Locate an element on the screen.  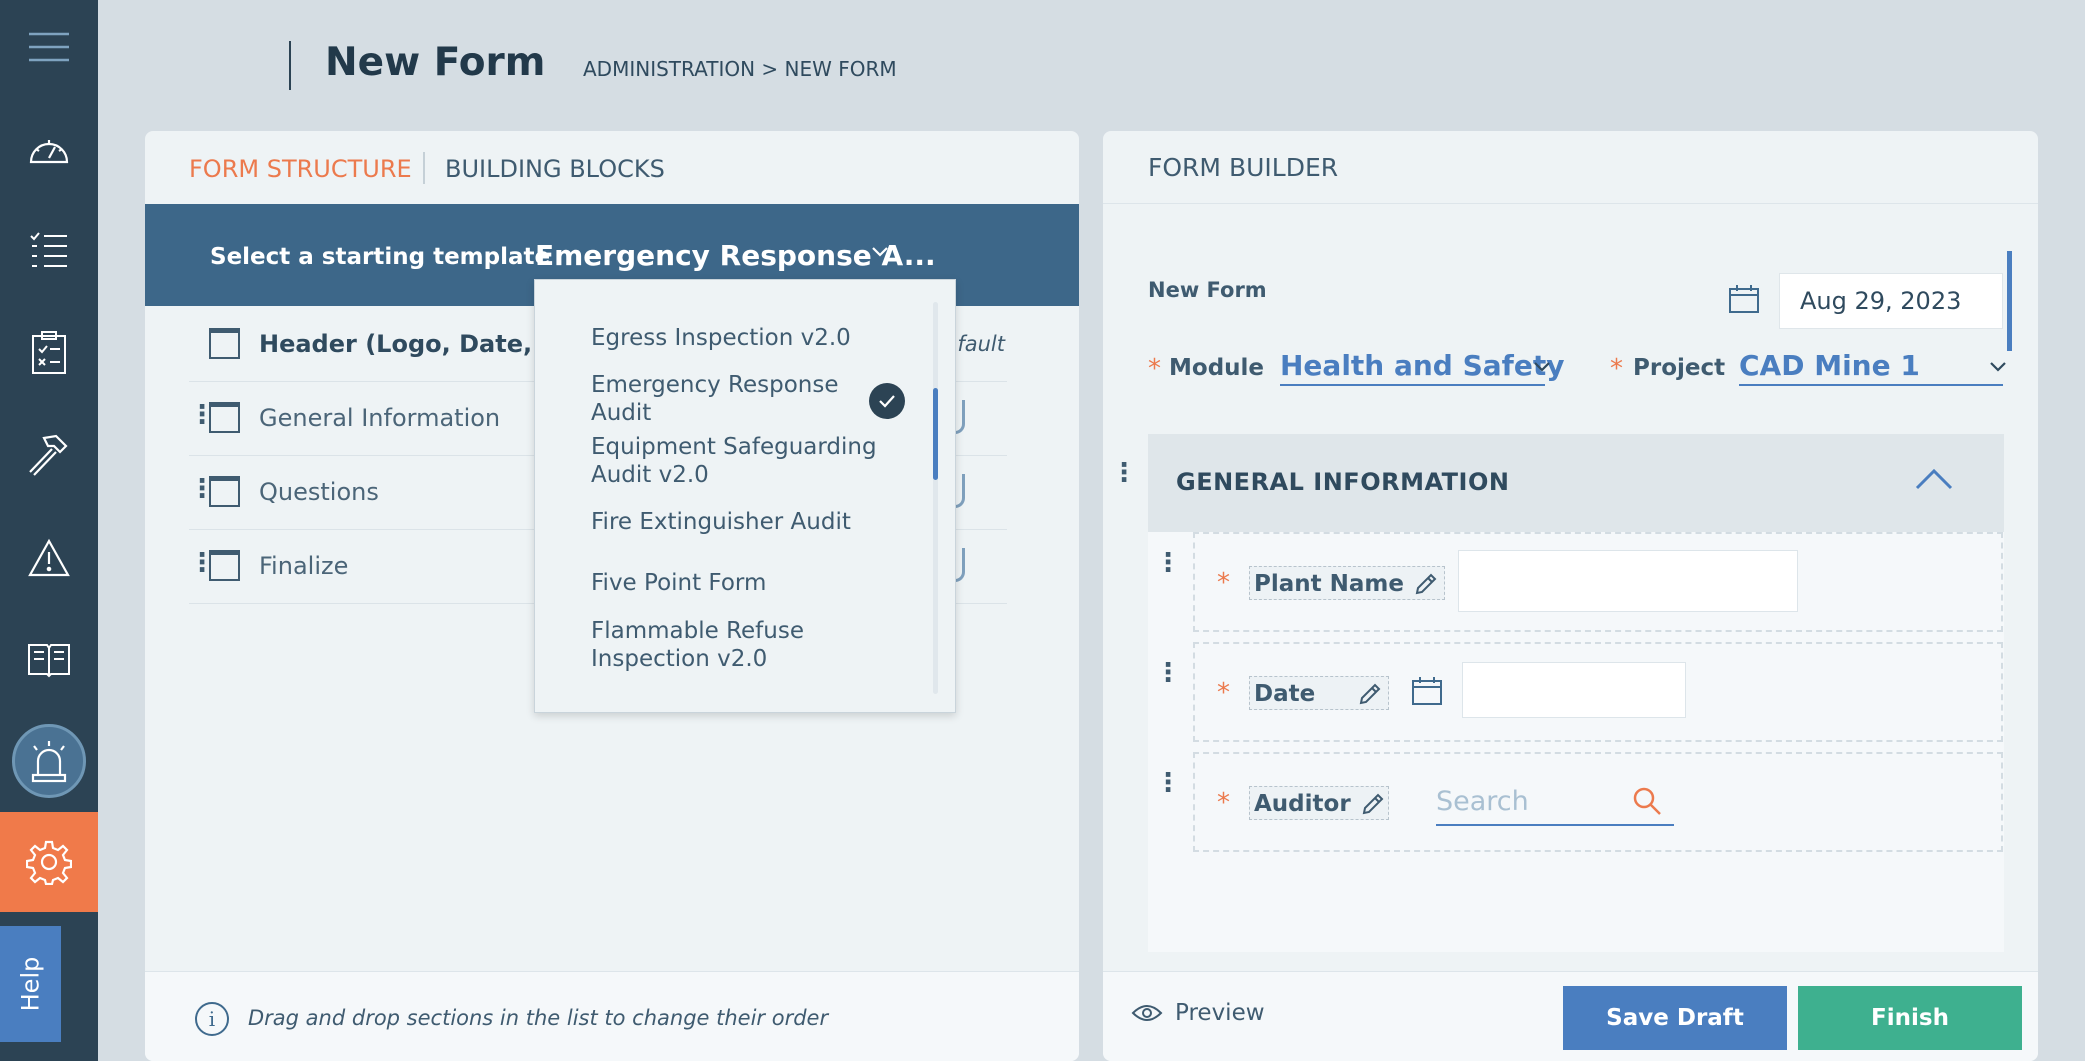
preview-label: Preview is located at coordinates (1220, 1013).